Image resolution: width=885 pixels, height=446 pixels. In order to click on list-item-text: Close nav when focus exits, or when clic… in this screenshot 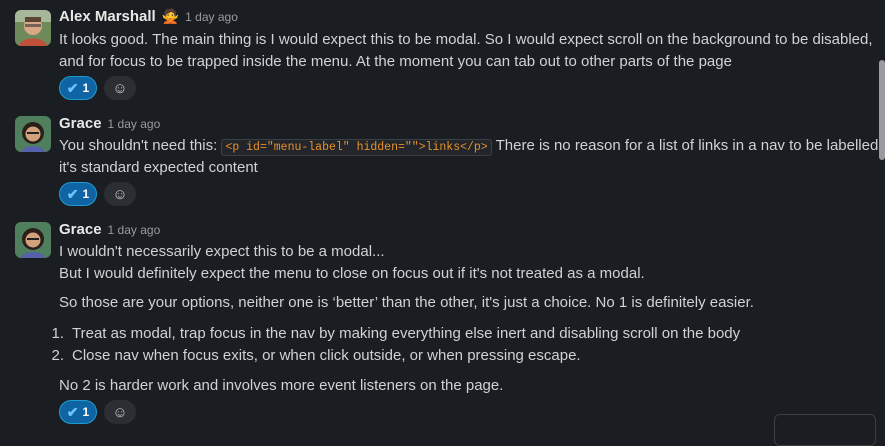, I will do `click(326, 355)`.